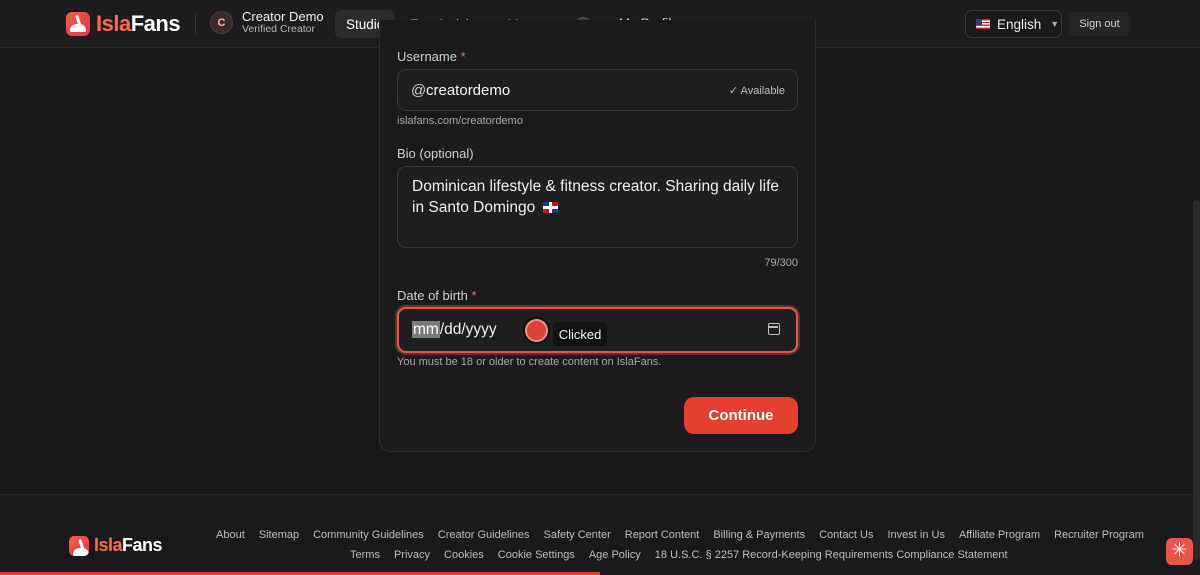 The image size is (1200, 575). What do you see at coordinates (536, 555) in the screenshot?
I see `footer-link-cookie-settings: Cookie Settings` at bounding box center [536, 555].